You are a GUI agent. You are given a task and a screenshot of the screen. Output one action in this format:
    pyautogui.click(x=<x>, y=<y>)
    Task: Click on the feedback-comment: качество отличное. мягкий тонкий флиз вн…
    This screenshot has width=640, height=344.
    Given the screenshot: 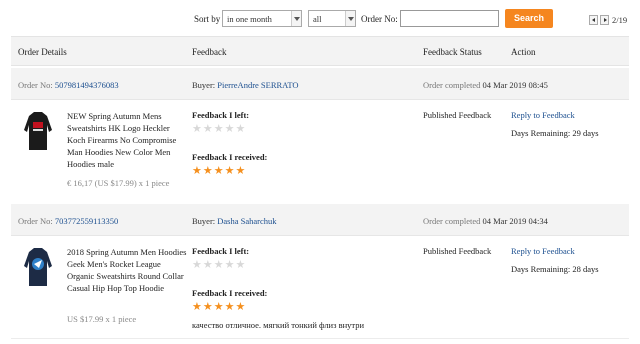 What is the action you would take?
    pyautogui.click(x=278, y=325)
    